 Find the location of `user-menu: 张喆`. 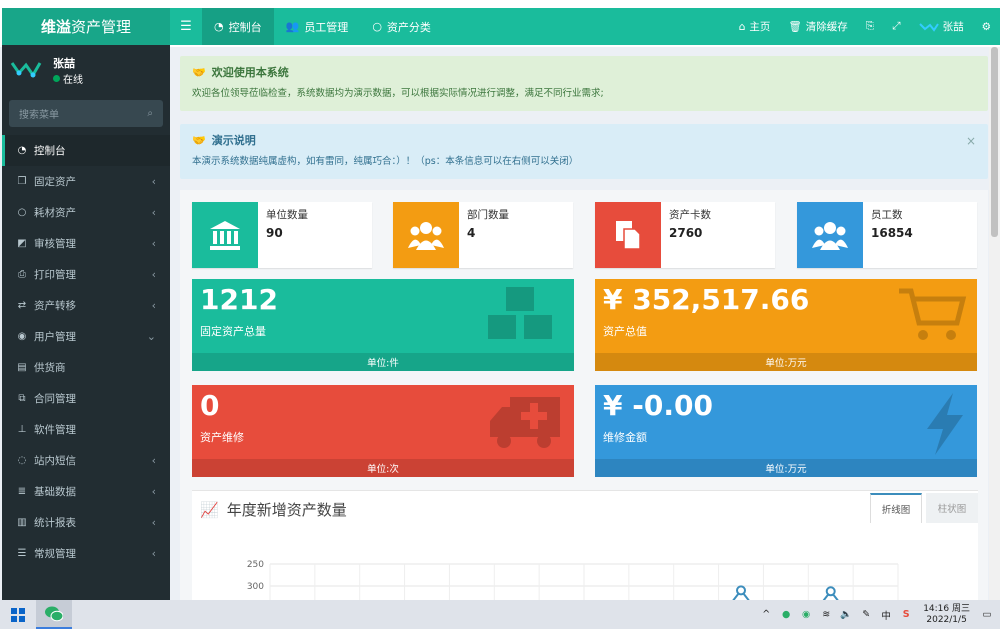

user-menu: 张喆 is located at coordinates (941, 26).